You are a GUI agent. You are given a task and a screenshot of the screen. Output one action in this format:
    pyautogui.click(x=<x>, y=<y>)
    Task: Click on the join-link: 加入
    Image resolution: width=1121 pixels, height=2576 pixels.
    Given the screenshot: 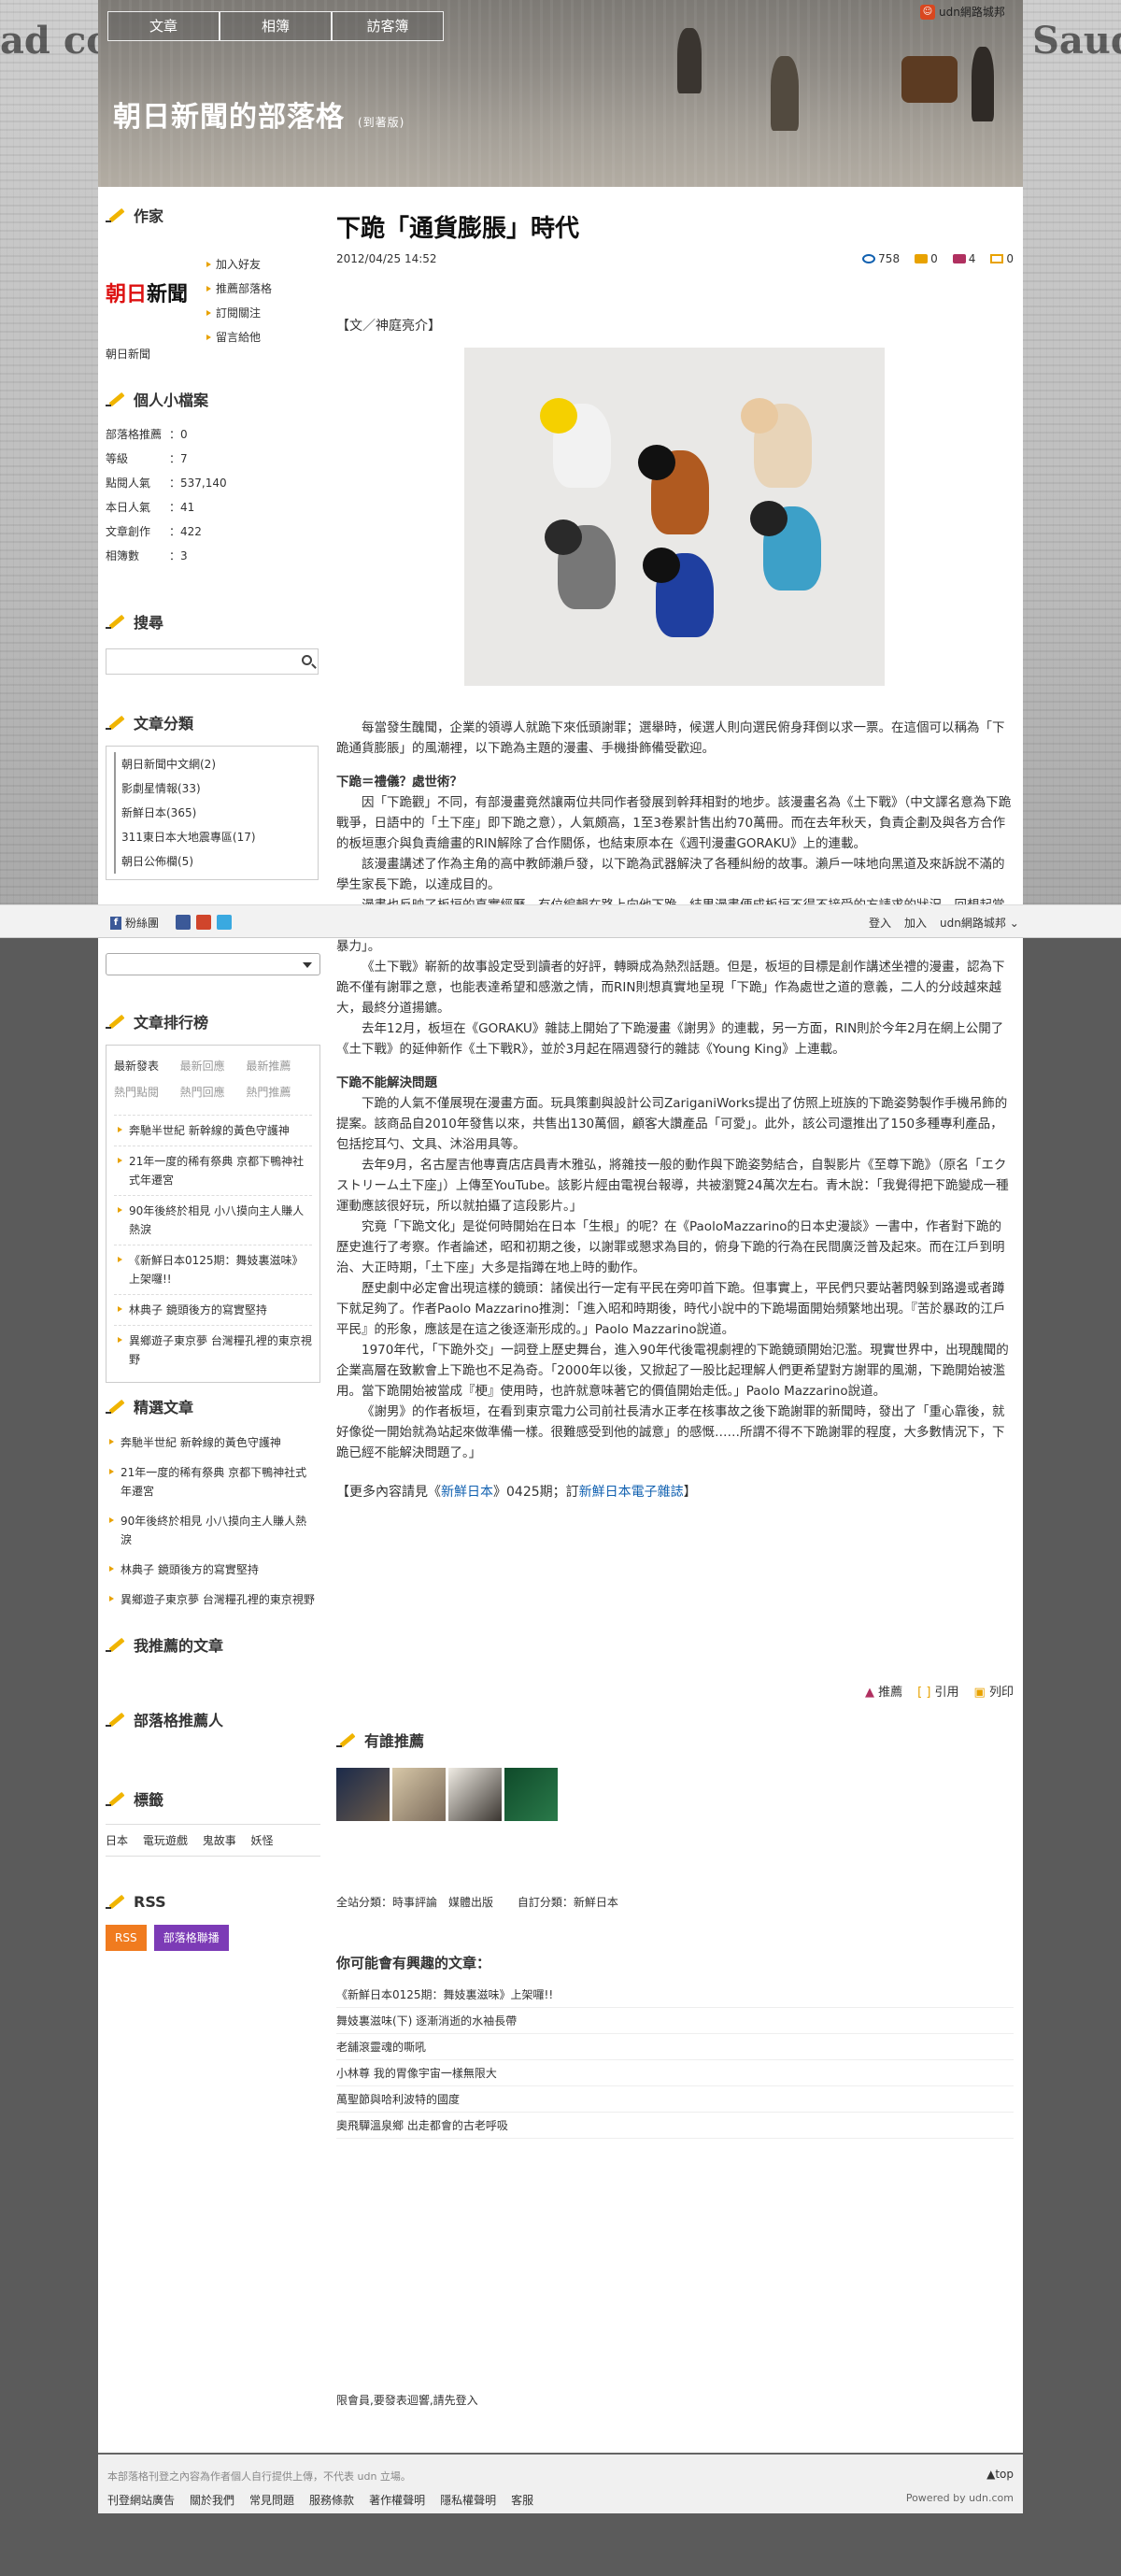 What is the action you would take?
    pyautogui.click(x=916, y=923)
    